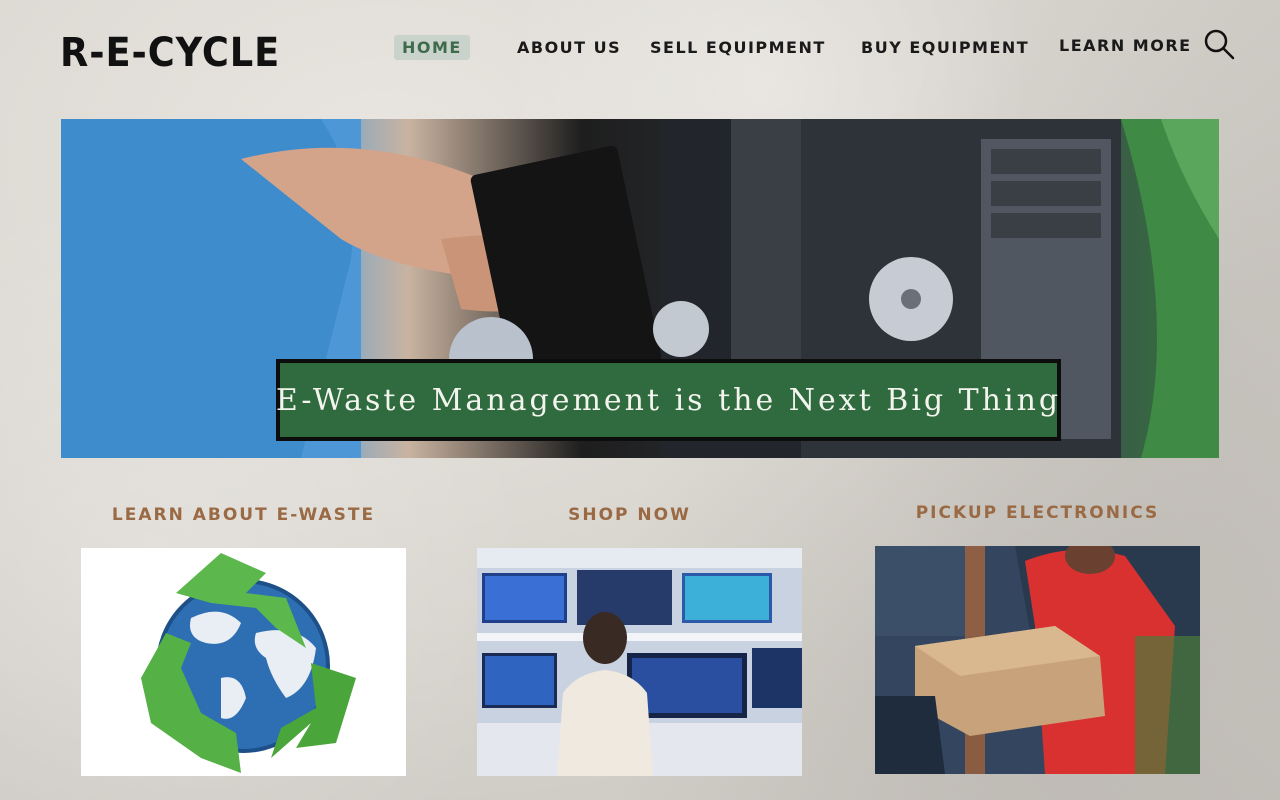 The height and width of the screenshot is (800, 1280). Describe the element at coordinates (569, 47) in the screenshot. I see `nav-about-us: ABOUT US` at that location.